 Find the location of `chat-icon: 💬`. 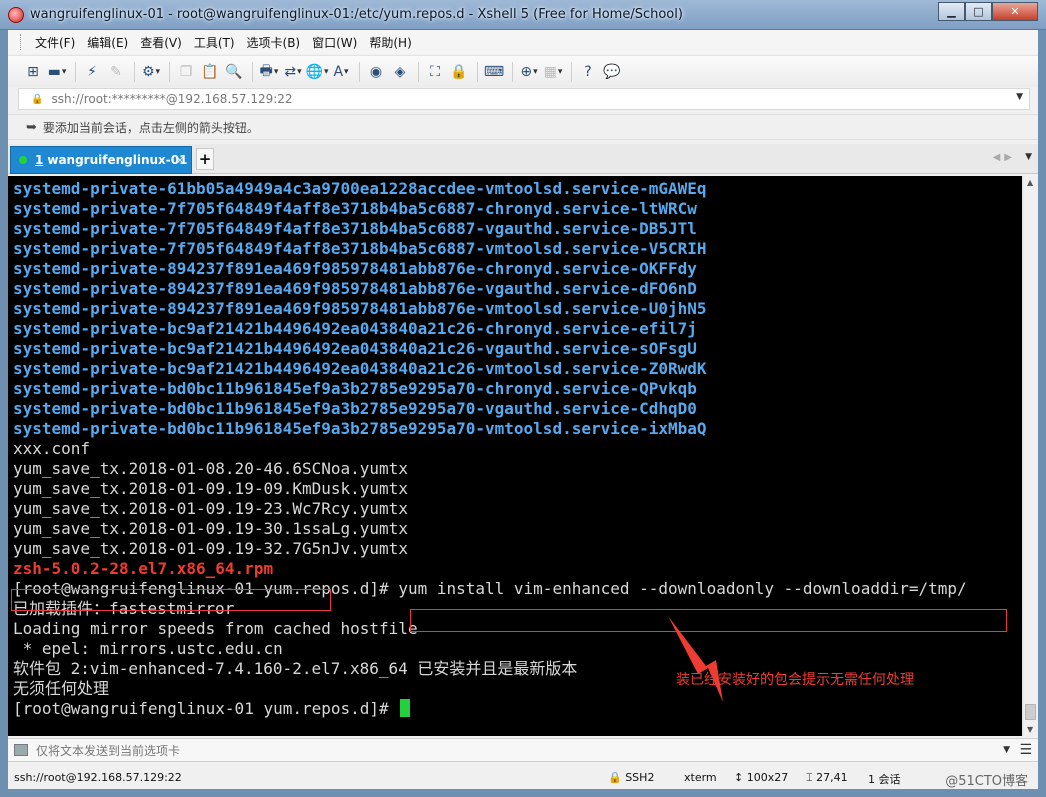

chat-icon: 💬 is located at coordinates (612, 72).